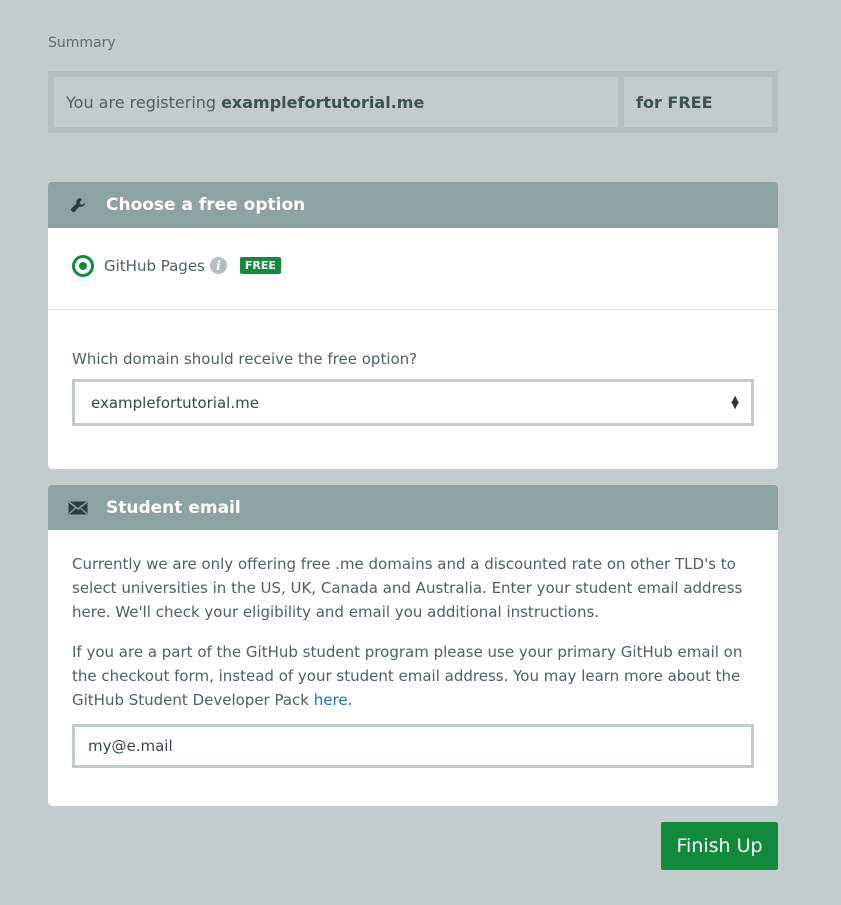 The image size is (841, 905). What do you see at coordinates (413, 746) in the screenshot?
I see `student-email-input: my@e.mail` at bounding box center [413, 746].